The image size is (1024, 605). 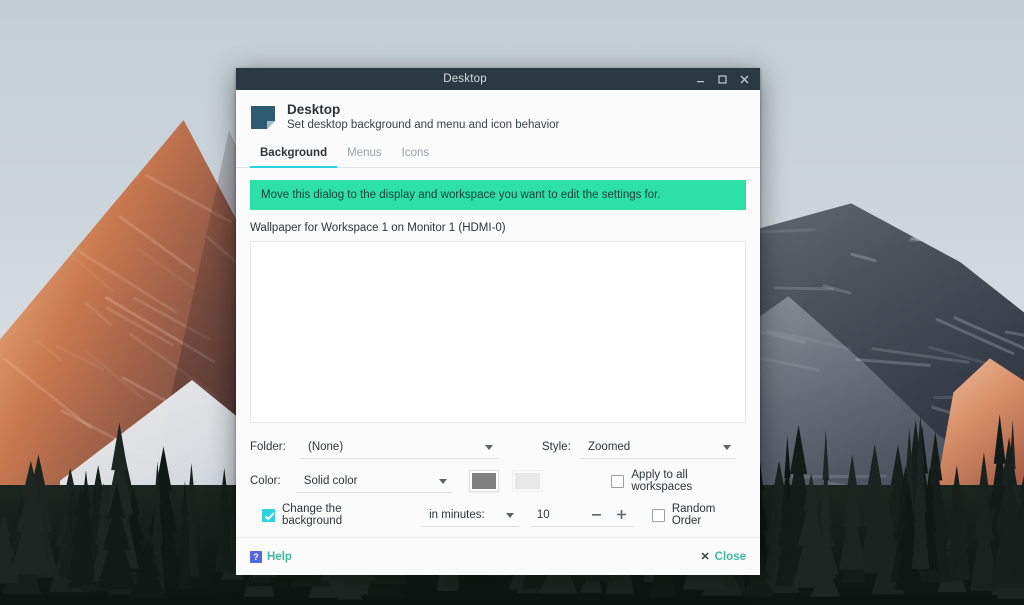 What do you see at coordinates (279, 556) in the screenshot?
I see `help-label: Help` at bounding box center [279, 556].